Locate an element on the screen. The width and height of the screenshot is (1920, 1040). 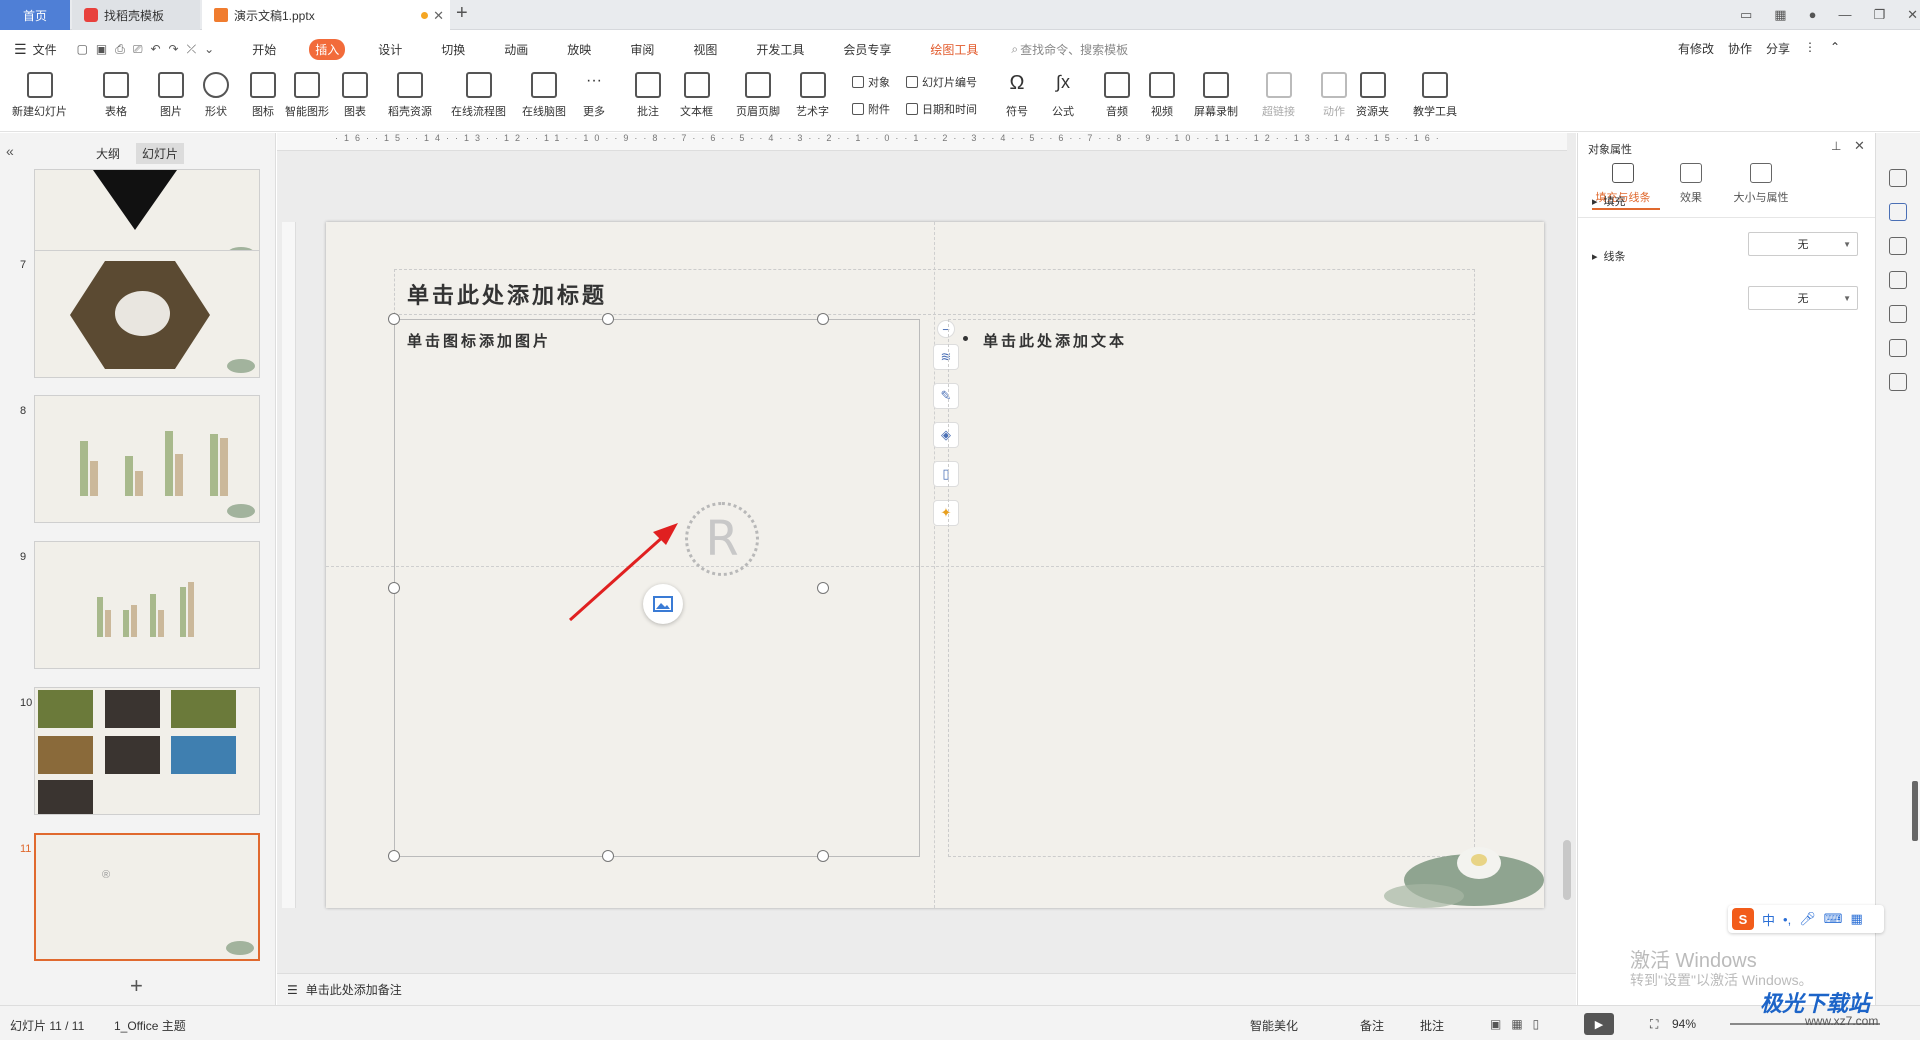
notes-toggle-button: 备注 is located at coordinates (1372, 1025).